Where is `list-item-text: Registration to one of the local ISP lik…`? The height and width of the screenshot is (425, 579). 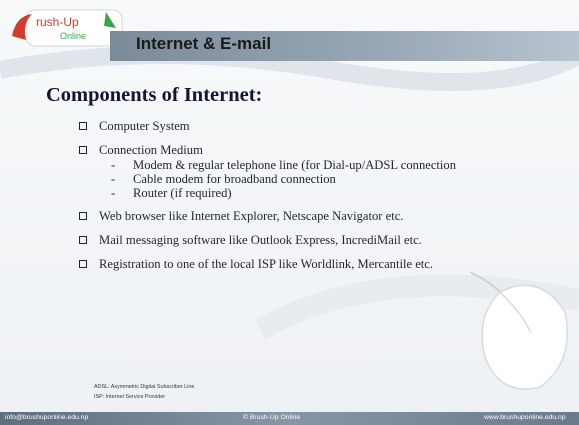 list-item-text: Registration to one of the local ISP lik… is located at coordinates (266, 264).